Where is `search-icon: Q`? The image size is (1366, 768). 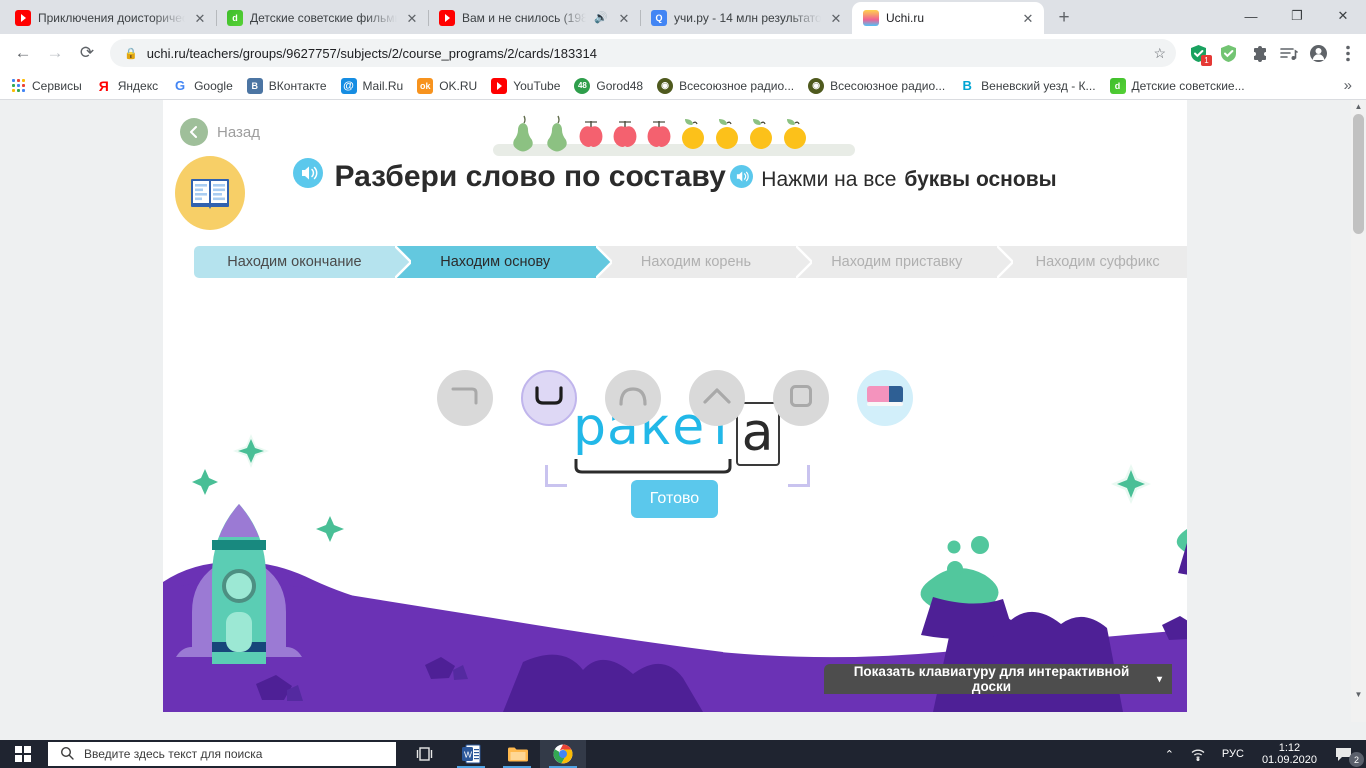
search-icon: Q is located at coordinates (659, 18).